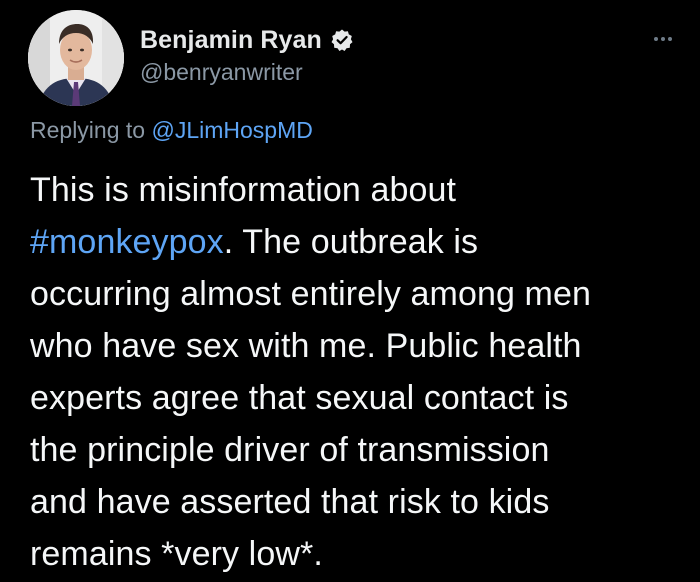  What do you see at coordinates (306, 346) in the screenshot?
I see `tweet-text-line: who have sex with me. Public health` at bounding box center [306, 346].